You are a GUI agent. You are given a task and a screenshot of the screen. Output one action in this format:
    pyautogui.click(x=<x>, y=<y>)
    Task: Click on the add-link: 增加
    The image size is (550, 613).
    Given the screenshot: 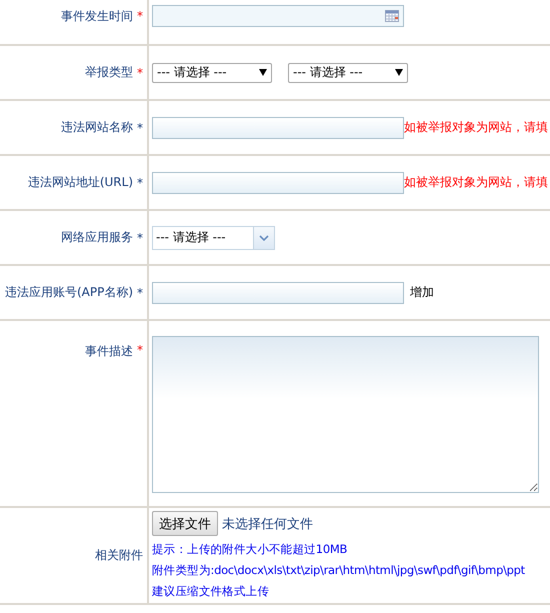 What is the action you would take?
    pyautogui.click(x=422, y=292)
    